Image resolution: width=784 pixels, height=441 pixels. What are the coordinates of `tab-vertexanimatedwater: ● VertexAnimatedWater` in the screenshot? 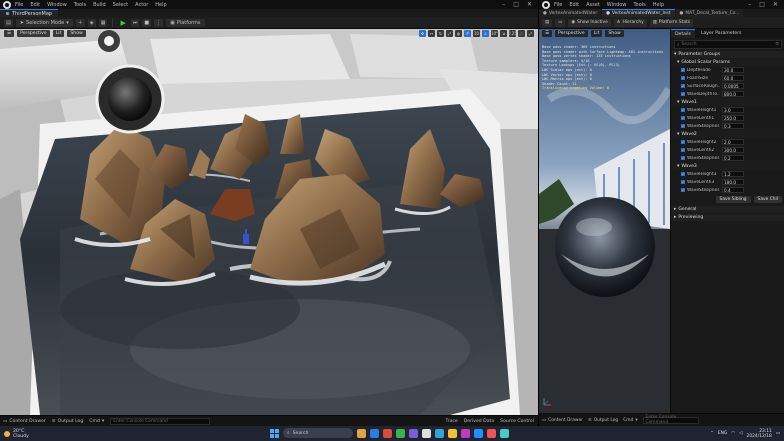 It's located at (570, 13).